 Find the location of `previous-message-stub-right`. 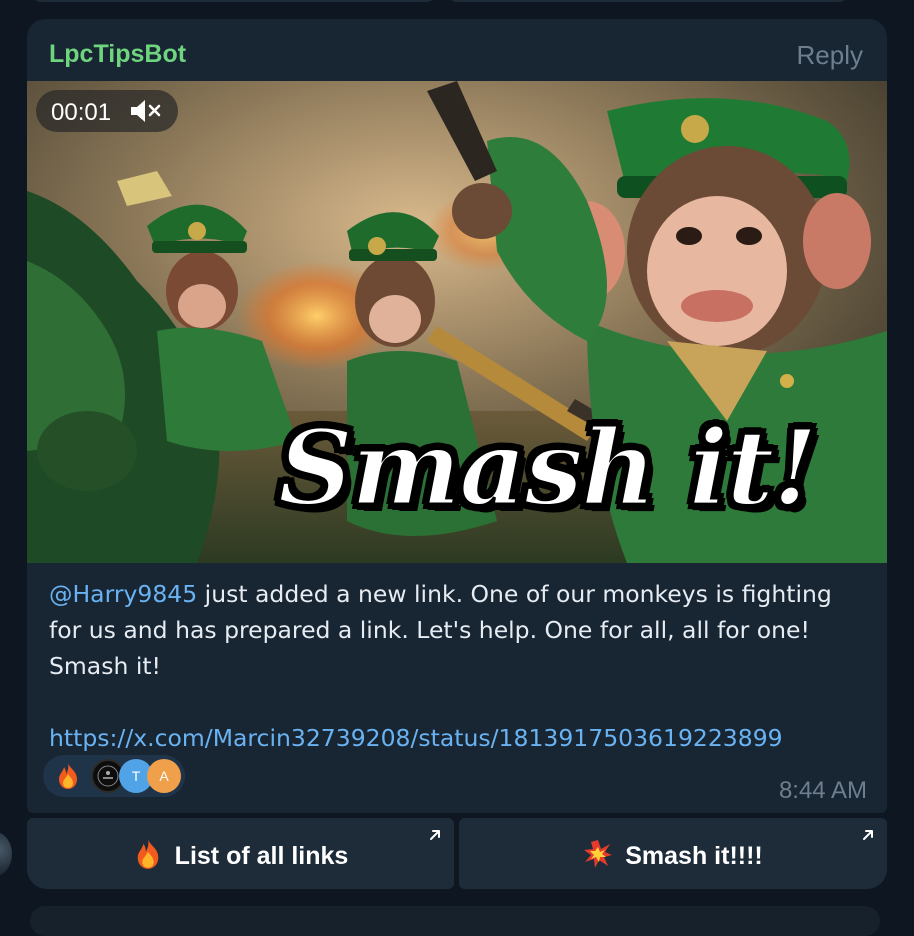

previous-message-stub-right is located at coordinates (648, 1).